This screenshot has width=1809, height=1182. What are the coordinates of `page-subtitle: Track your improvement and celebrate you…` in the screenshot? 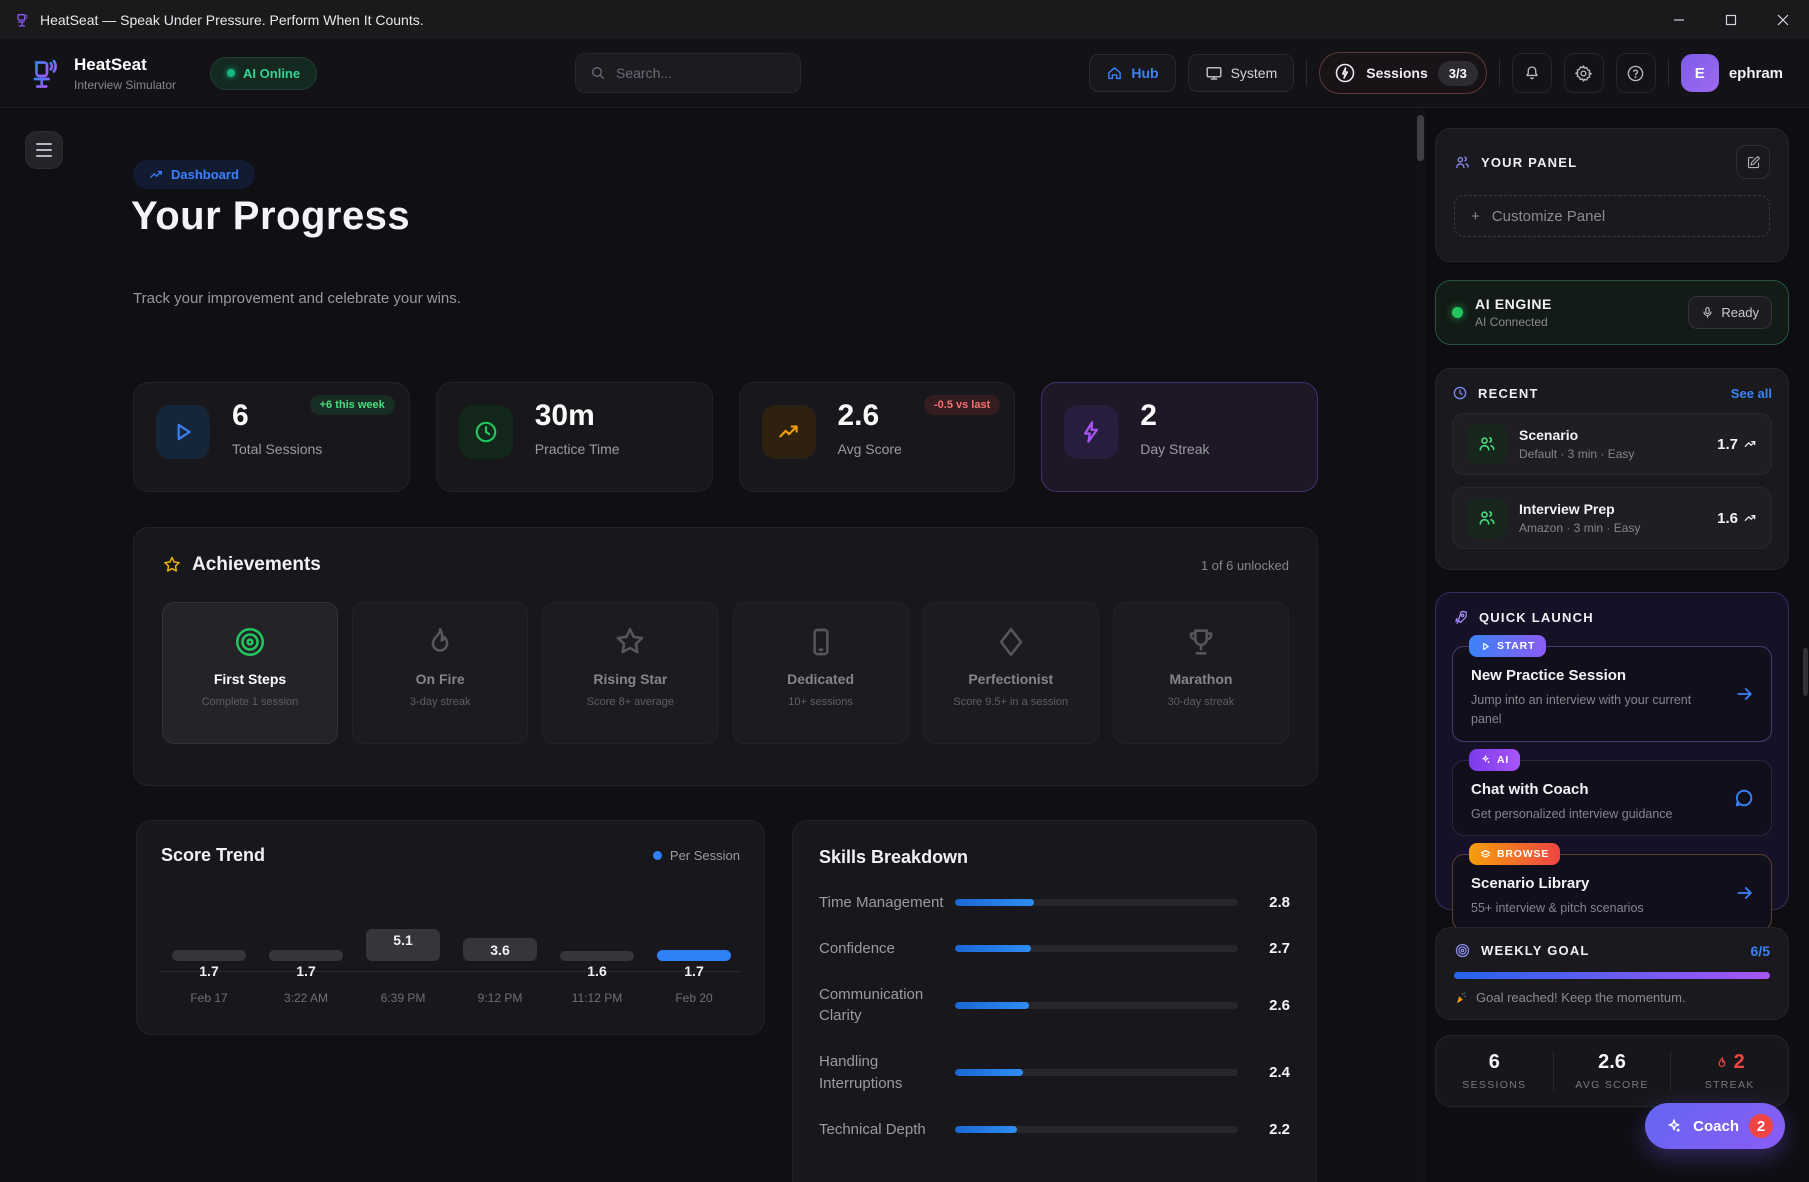 It's located at (297, 298).